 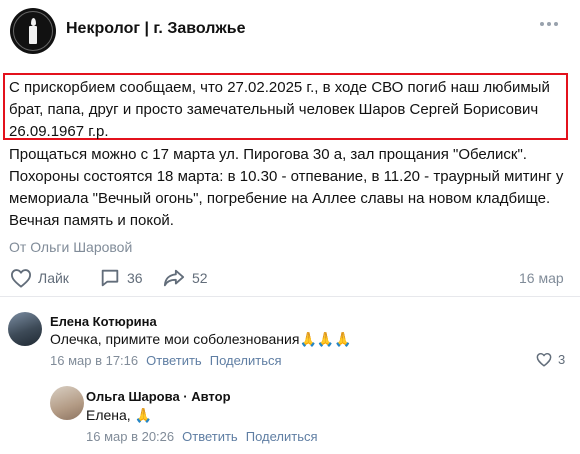 I want to click on more-icon, so click(x=549, y=24).